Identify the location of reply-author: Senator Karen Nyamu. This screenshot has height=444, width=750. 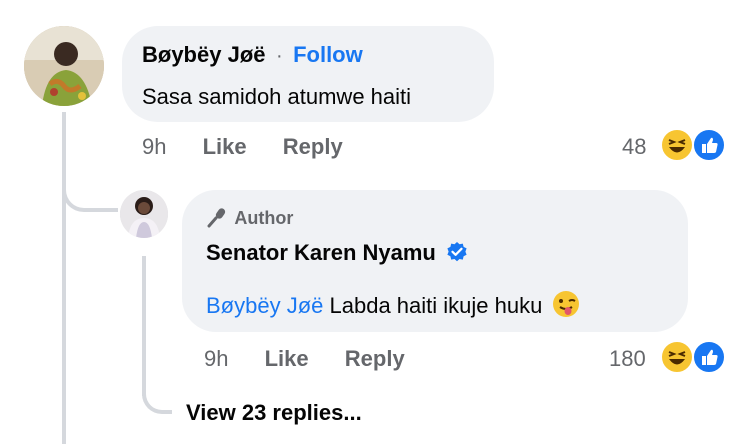
(321, 252).